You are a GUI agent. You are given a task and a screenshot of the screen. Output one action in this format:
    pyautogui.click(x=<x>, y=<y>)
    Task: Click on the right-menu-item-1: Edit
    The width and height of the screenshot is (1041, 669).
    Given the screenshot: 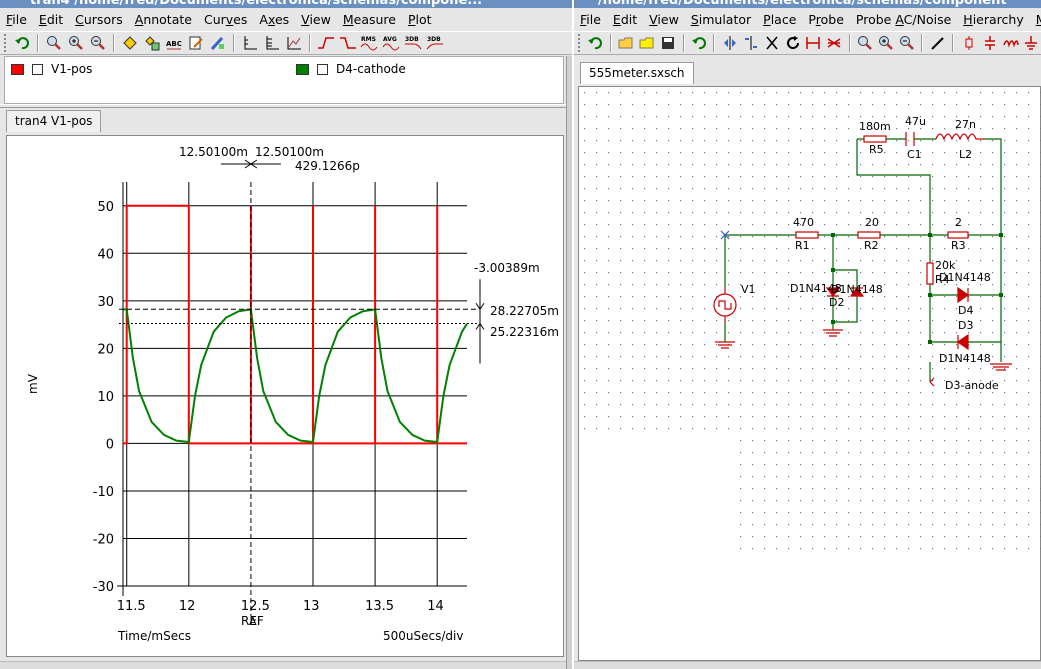 What is the action you would take?
    pyautogui.click(x=625, y=19)
    